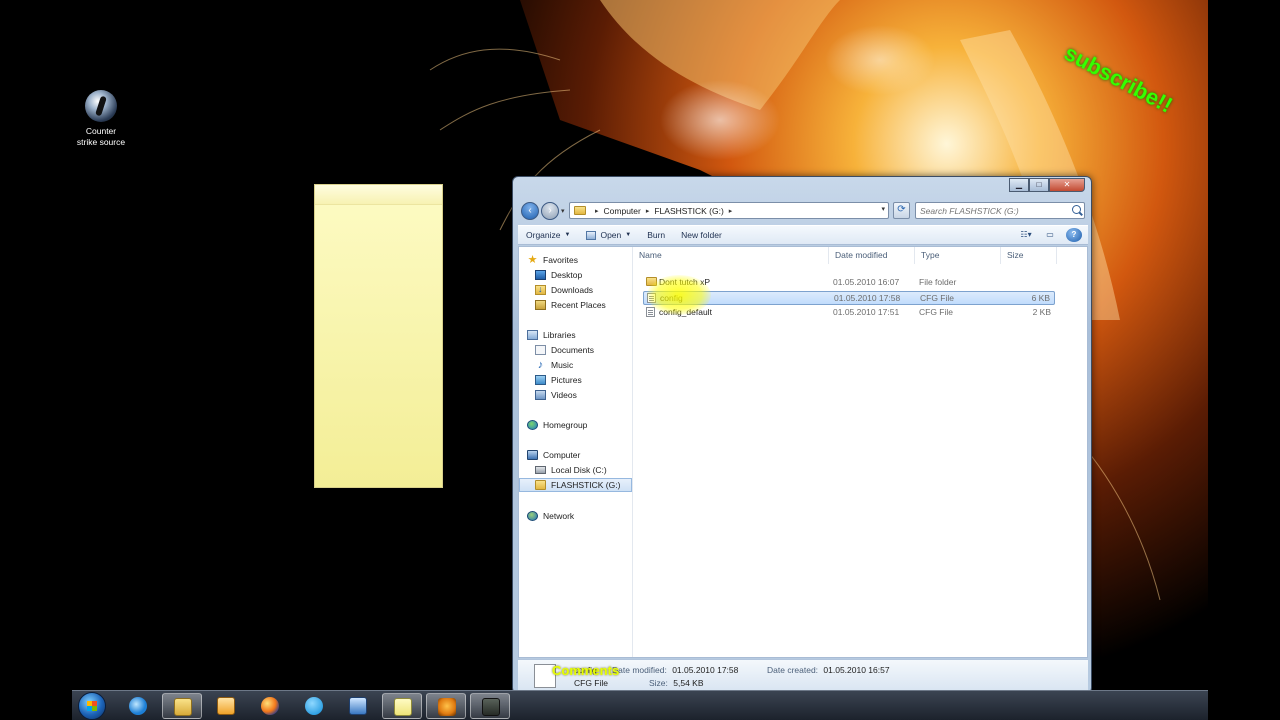 Image resolution: width=1280 pixels, height=720 pixels. What do you see at coordinates (583, 335) in the screenshot?
I see `nav-libraries: Libraries` at bounding box center [583, 335].